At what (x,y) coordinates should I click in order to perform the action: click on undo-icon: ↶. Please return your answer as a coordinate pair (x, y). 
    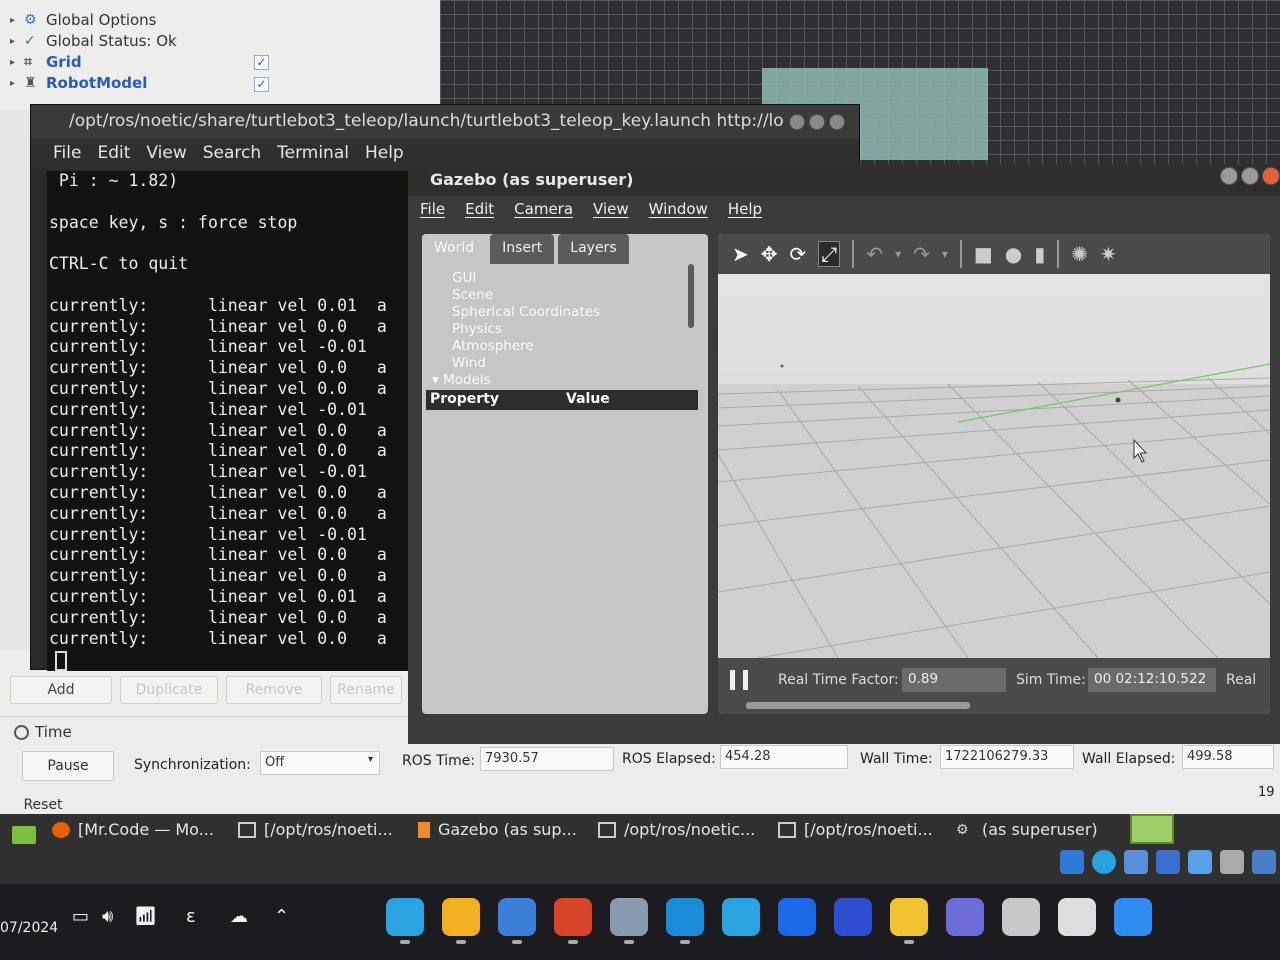
    Looking at the image, I should click on (874, 254).